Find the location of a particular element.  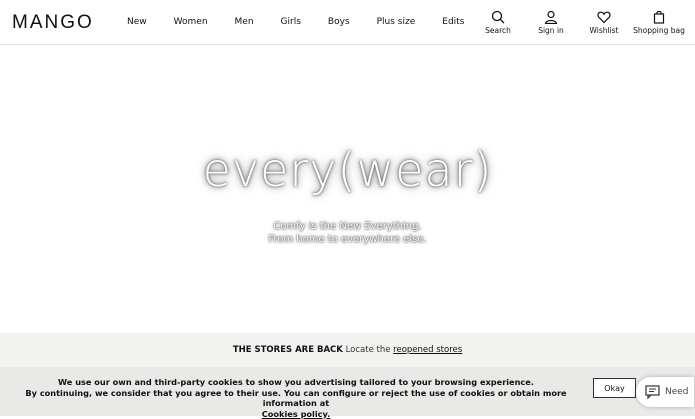

nav-edits: Edits is located at coordinates (453, 22).